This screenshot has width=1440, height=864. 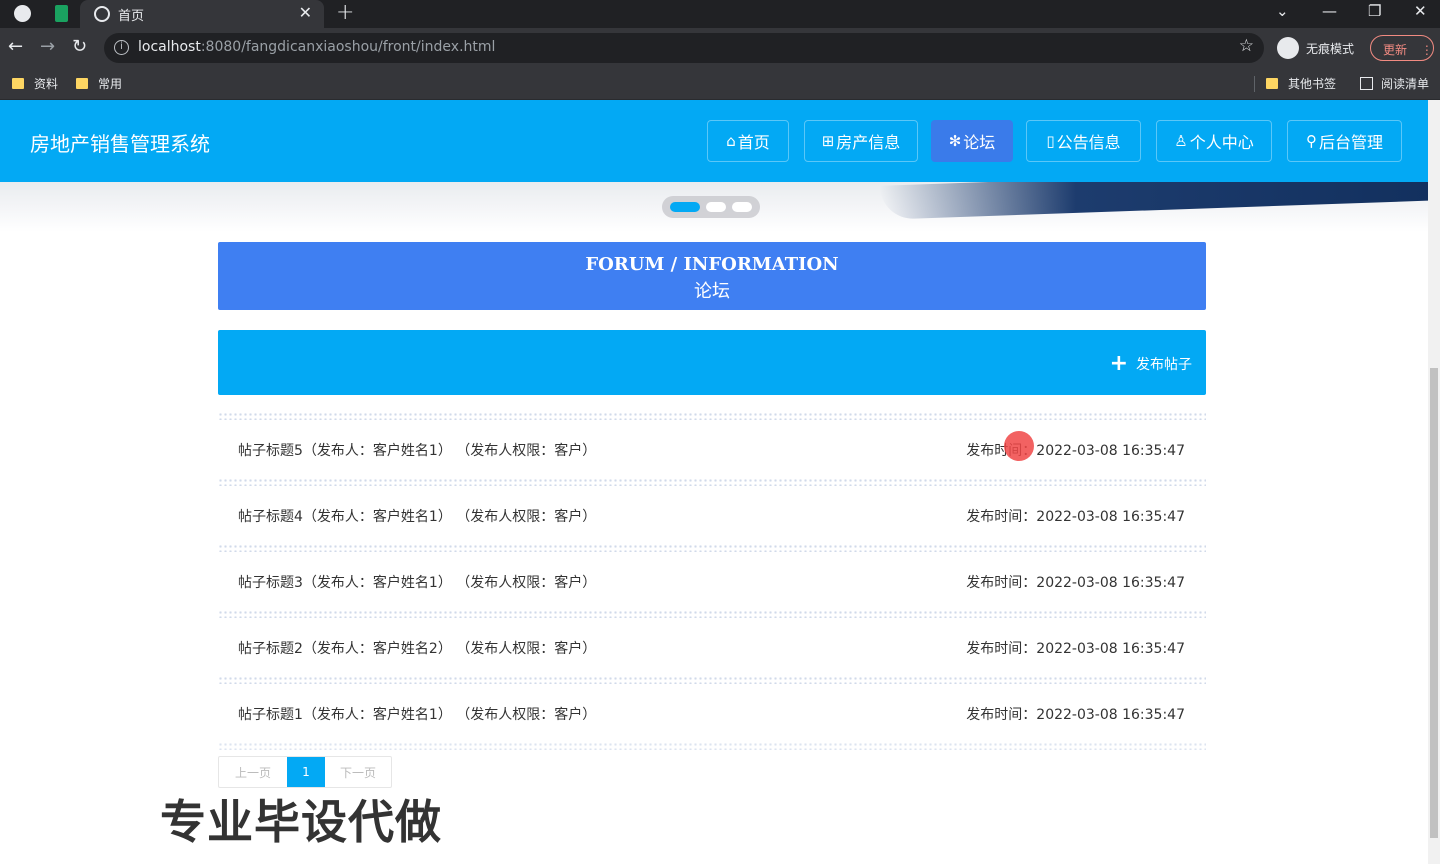 I want to click on new-tab-button: +, so click(x=345, y=12).